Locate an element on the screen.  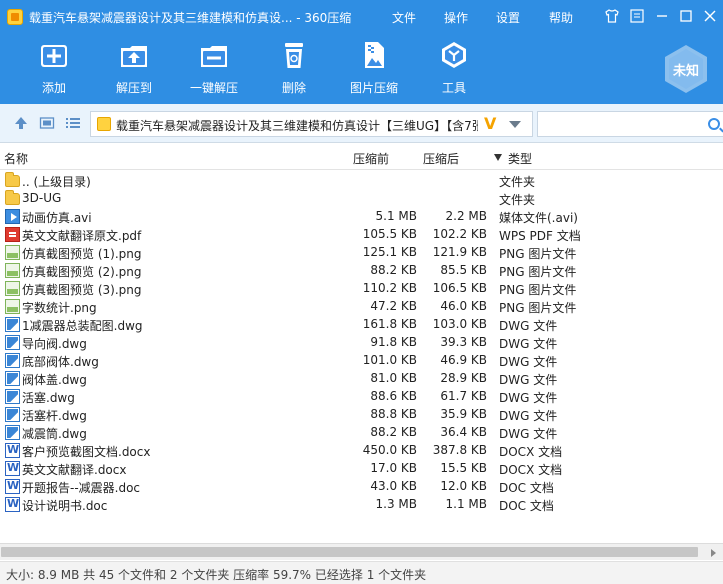
file-original-size: 101.0 KB is located at coordinates (389, 360).